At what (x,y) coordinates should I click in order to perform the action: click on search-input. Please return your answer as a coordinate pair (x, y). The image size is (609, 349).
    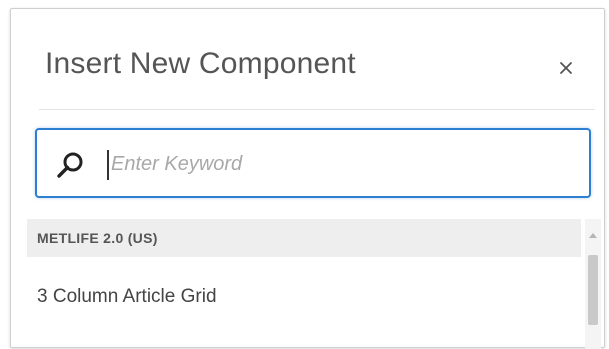
    Looking at the image, I should click on (341, 164).